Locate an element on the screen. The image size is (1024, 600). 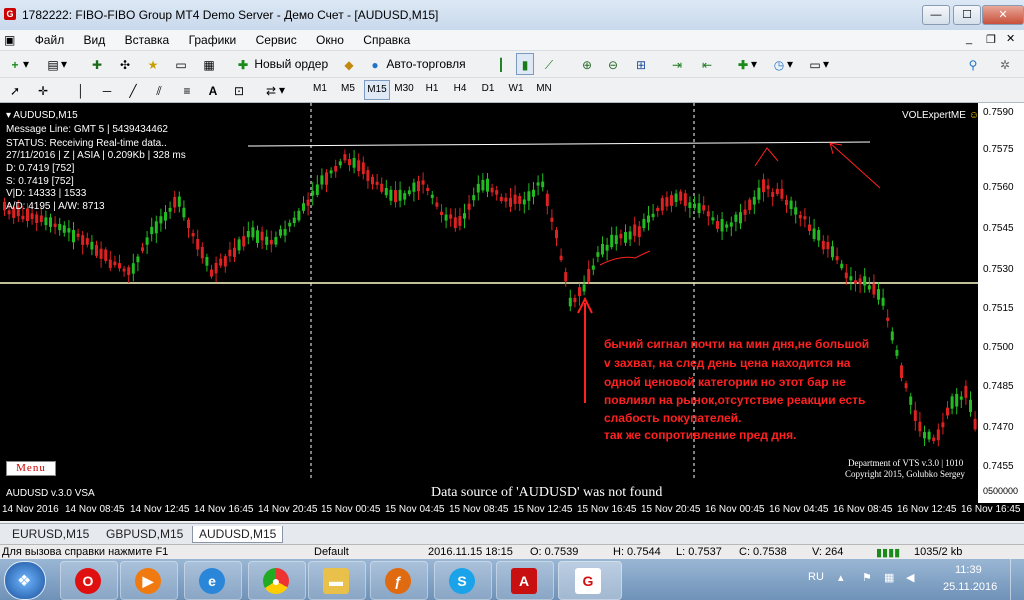
cursor-button: ➚ is located at coordinates (15, 90).